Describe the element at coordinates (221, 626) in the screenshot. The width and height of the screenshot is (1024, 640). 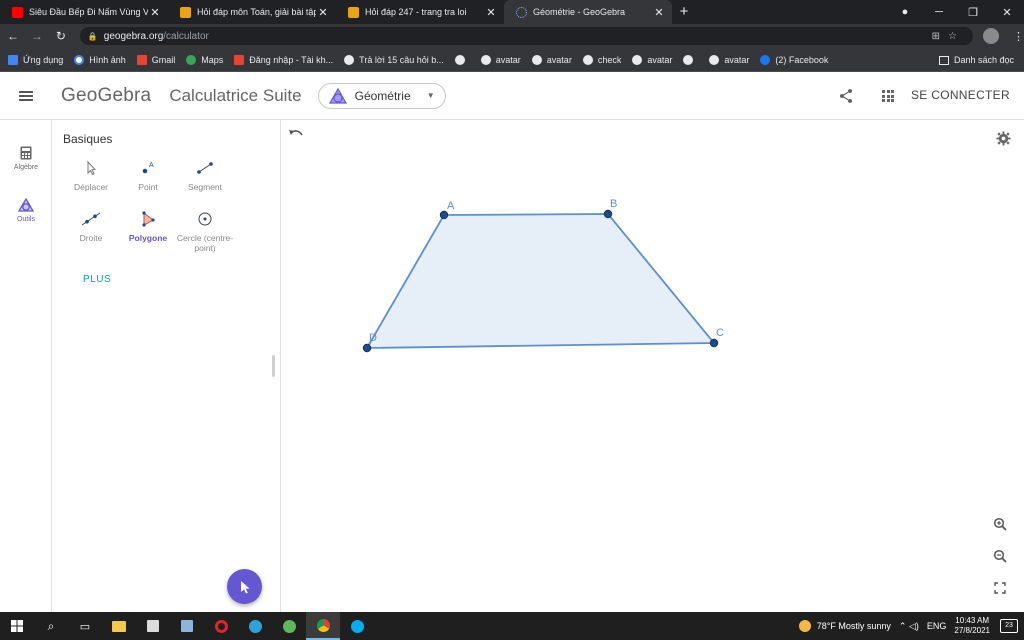
I see `taskbar-opera` at that location.